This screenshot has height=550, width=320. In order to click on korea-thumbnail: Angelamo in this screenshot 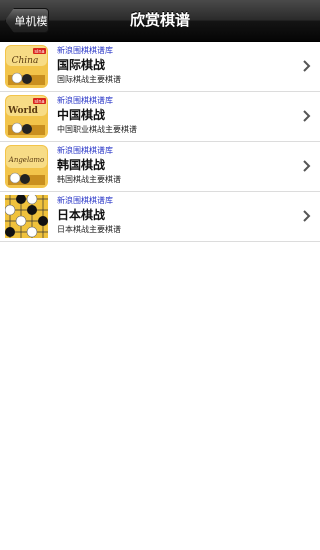, I will do `click(26, 166)`.